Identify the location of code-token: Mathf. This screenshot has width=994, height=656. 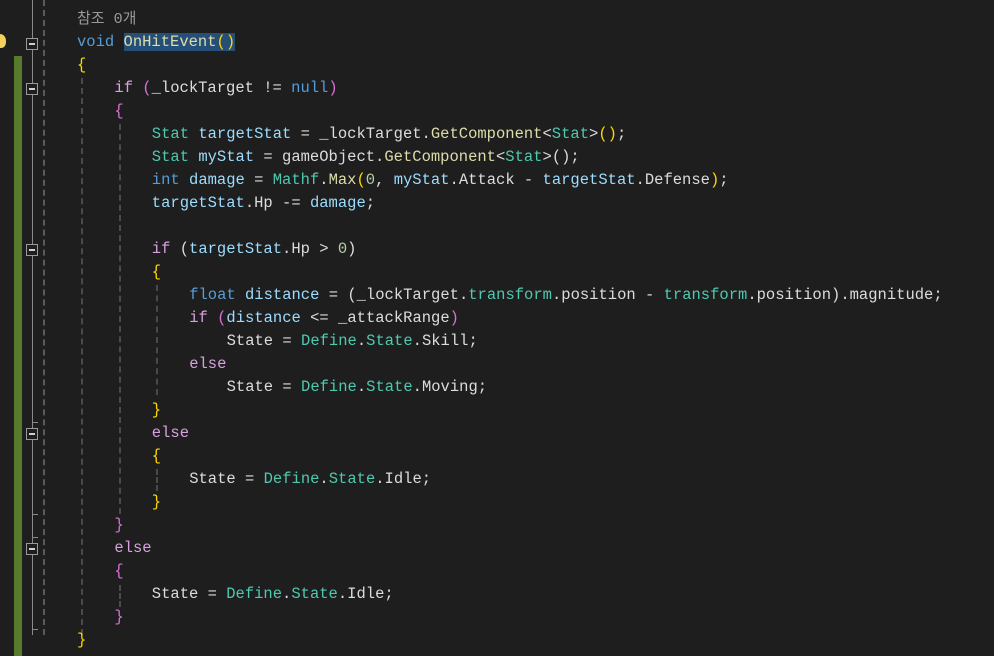
(296, 180).